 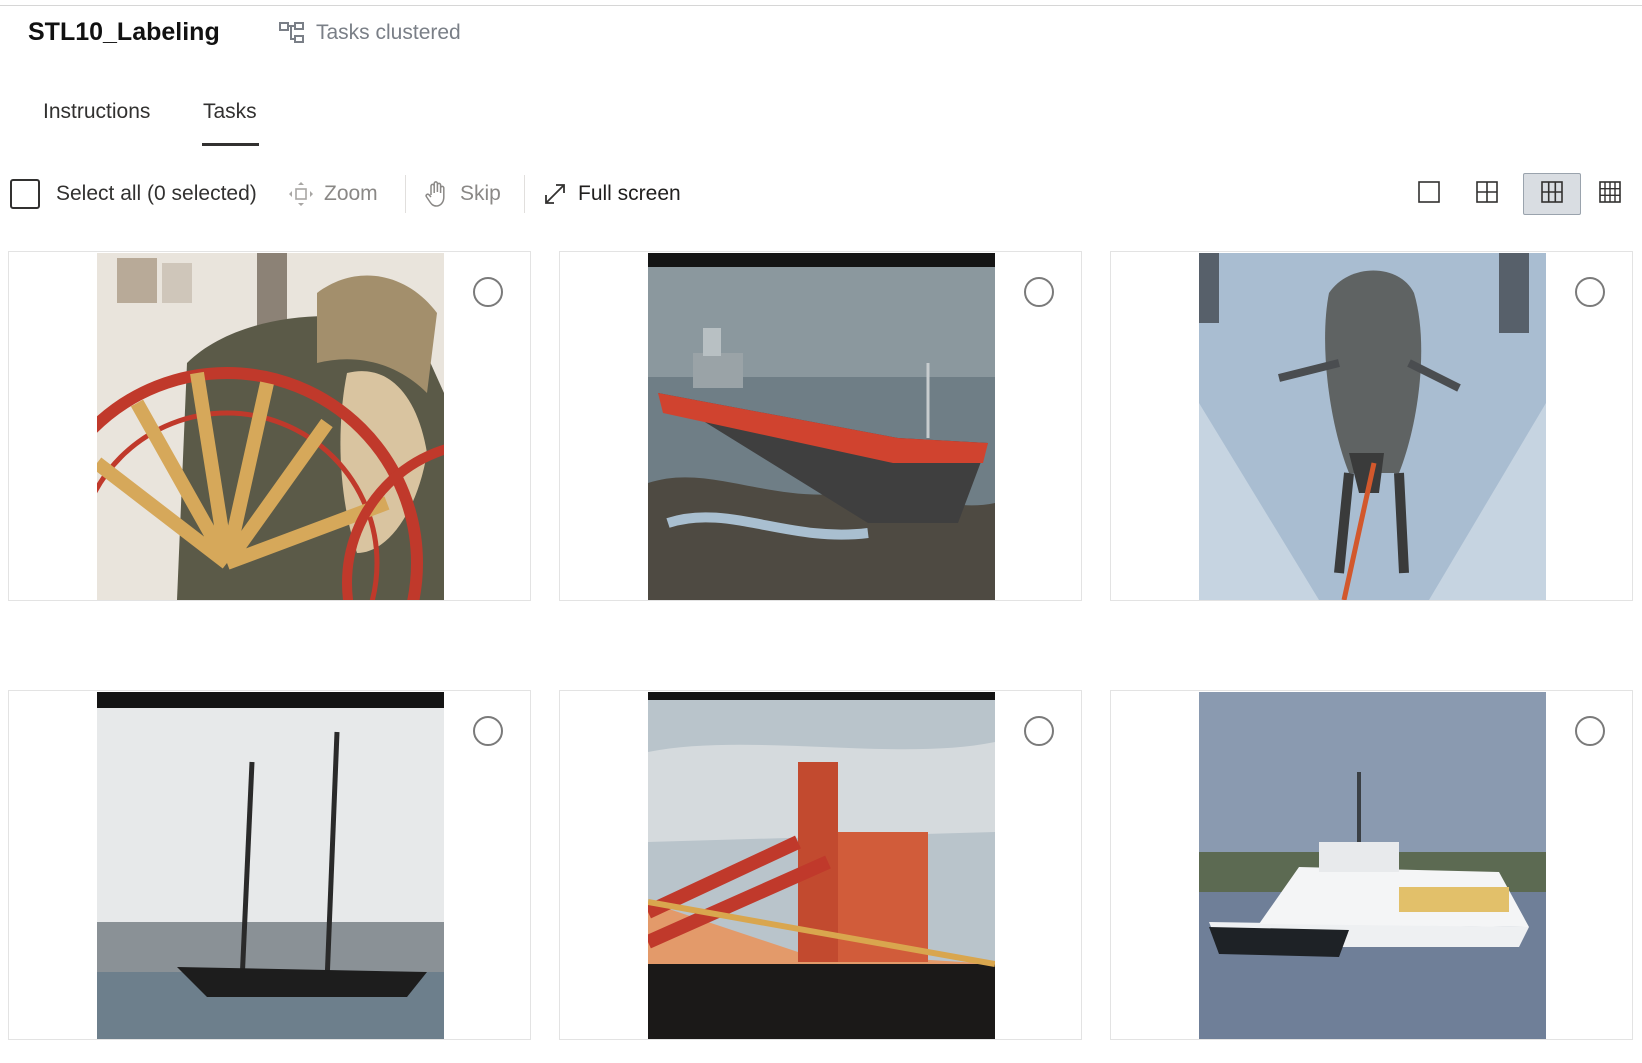 I want to click on grid-2x2-button, so click(x=1487, y=194).